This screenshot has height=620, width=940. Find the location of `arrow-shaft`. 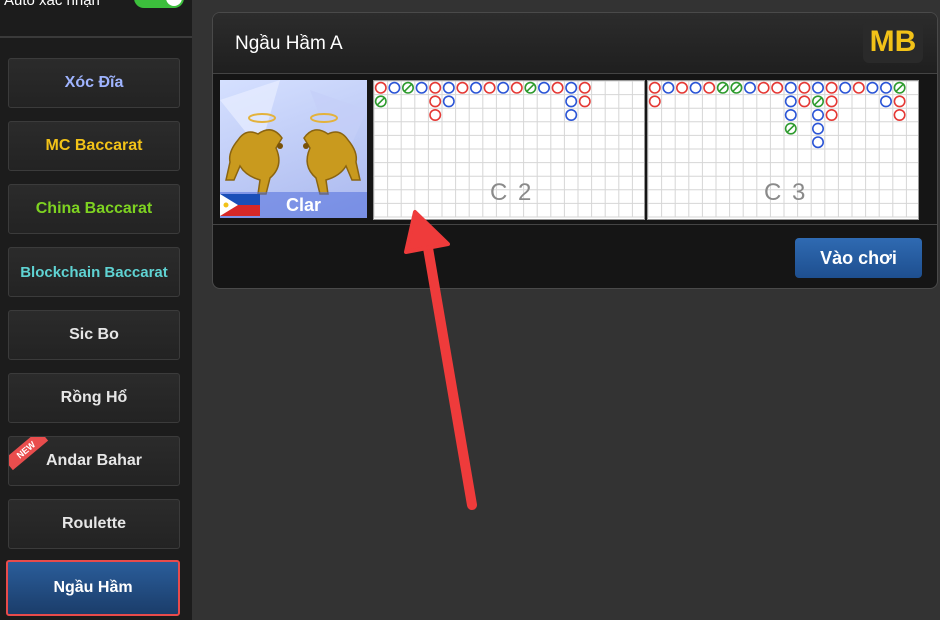

arrow-shaft is located at coordinates (450, 376).